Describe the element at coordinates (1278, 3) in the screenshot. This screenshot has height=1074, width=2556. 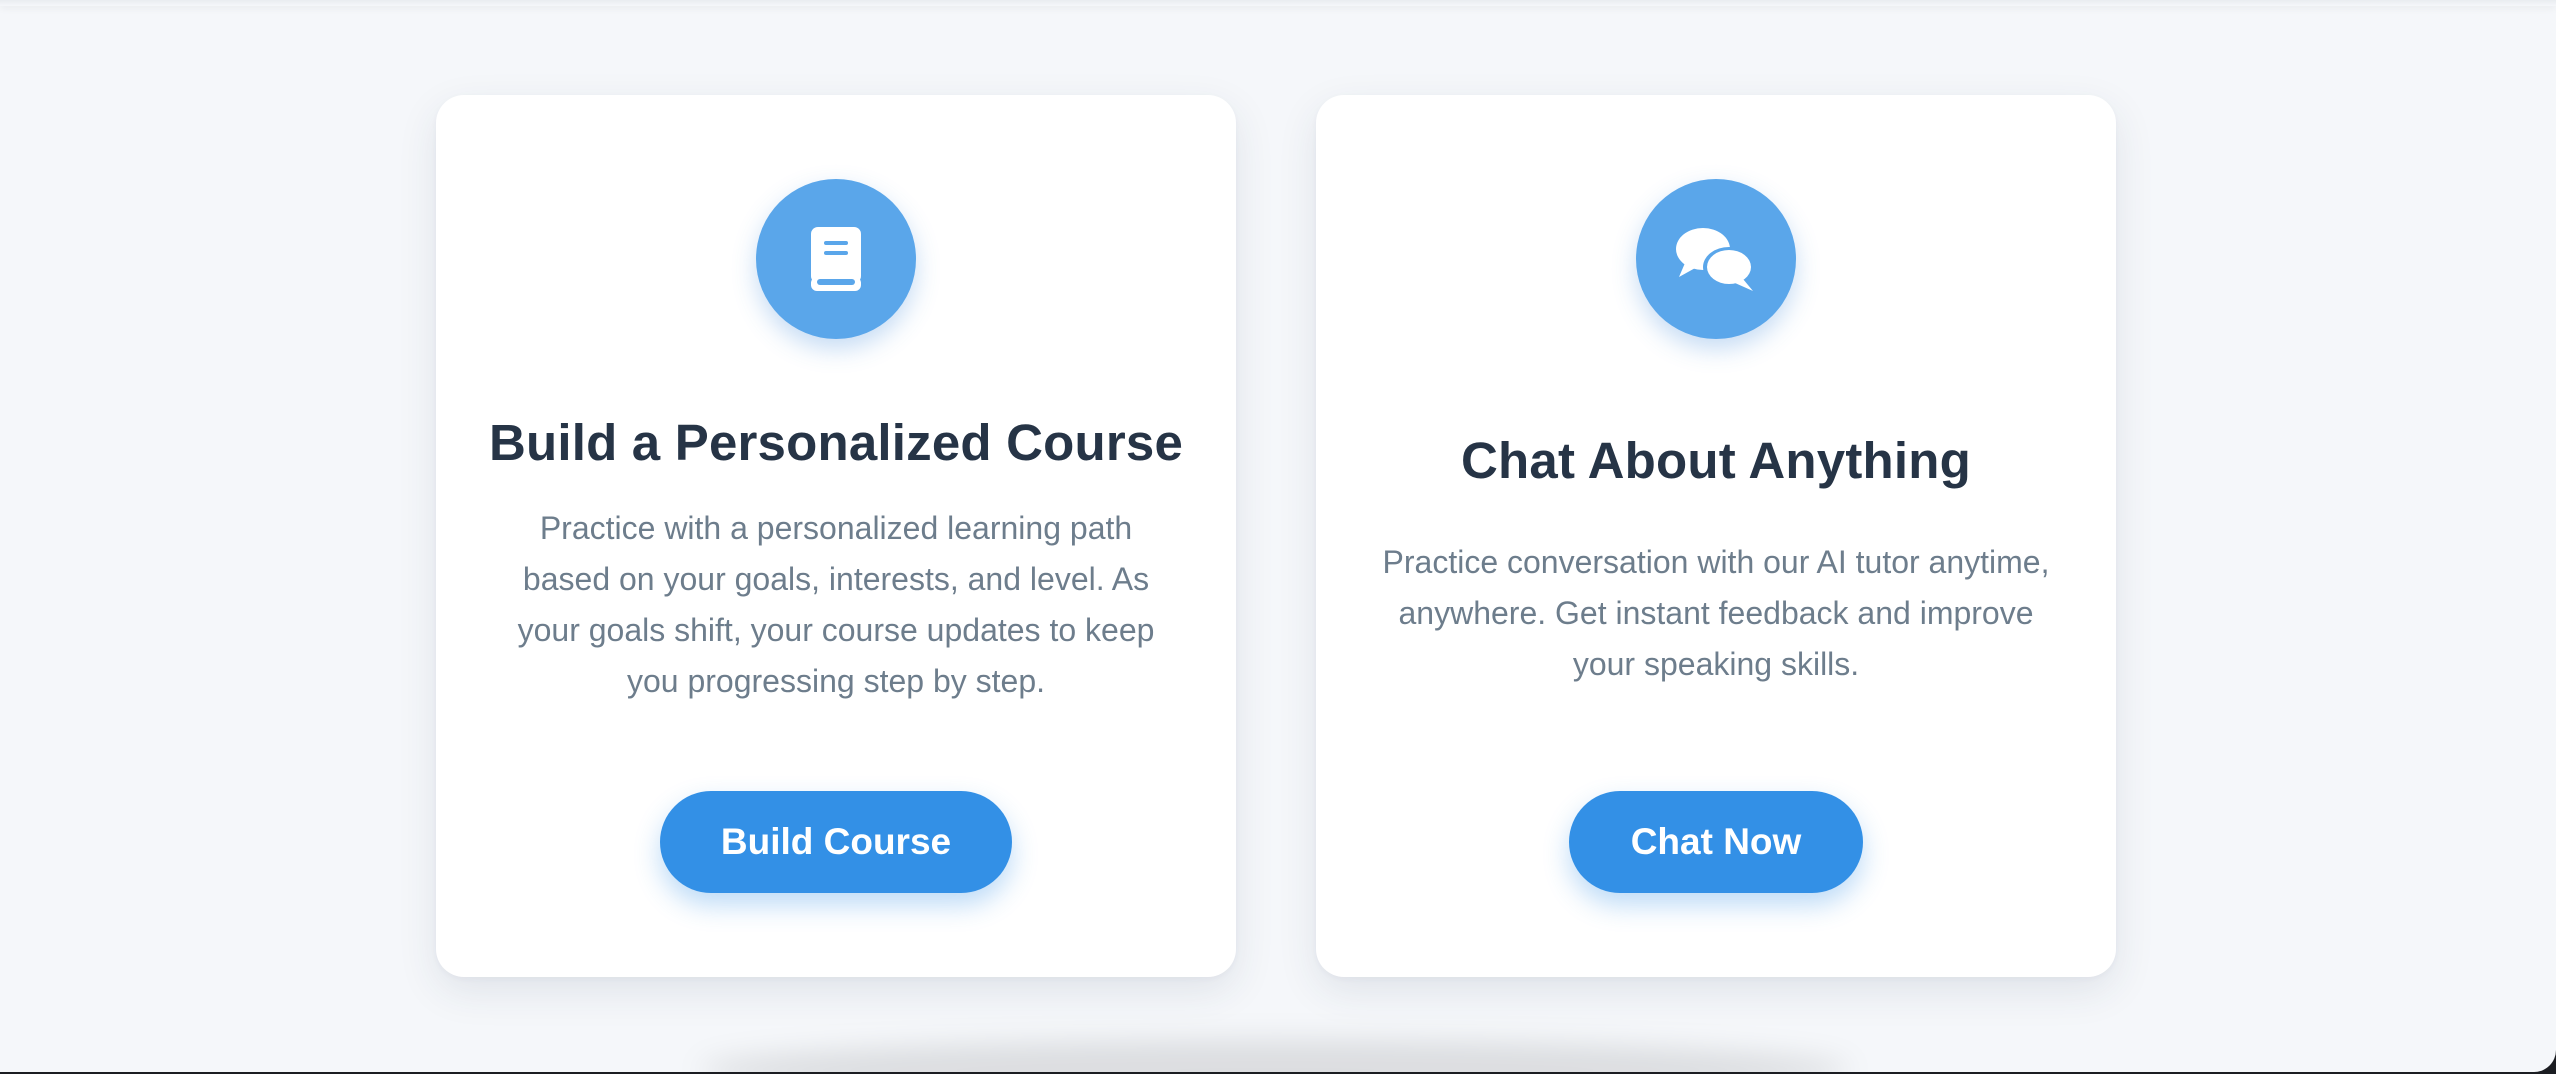
I see `top-bar-edge` at that location.